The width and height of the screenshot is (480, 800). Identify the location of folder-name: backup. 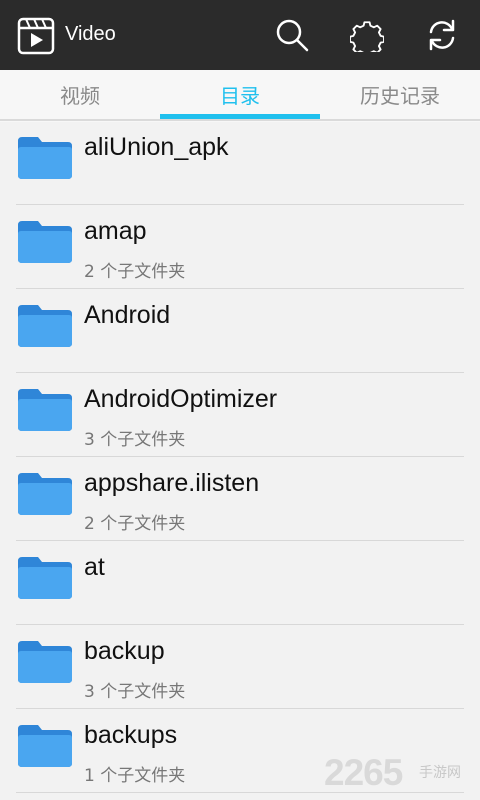
(124, 651).